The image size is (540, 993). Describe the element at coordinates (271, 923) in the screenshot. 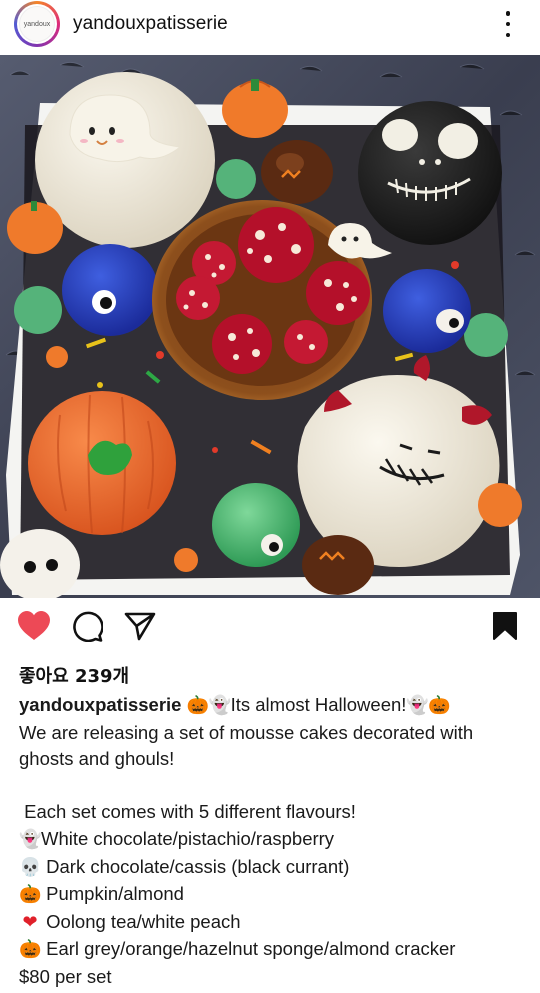

I see `flavour-item: ❤ Oolong tea/white peach` at that location.